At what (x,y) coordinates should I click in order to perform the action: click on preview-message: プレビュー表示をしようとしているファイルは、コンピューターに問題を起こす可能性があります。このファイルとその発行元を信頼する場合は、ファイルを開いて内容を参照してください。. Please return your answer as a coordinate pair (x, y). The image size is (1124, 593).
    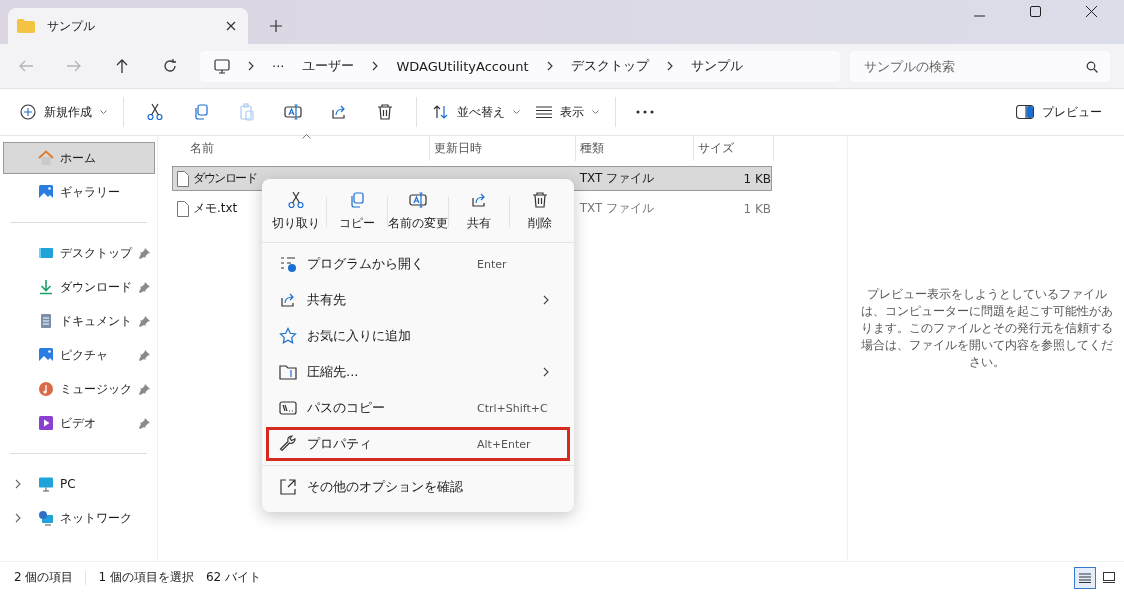
    Looking at the image, I should click on (987, 328).